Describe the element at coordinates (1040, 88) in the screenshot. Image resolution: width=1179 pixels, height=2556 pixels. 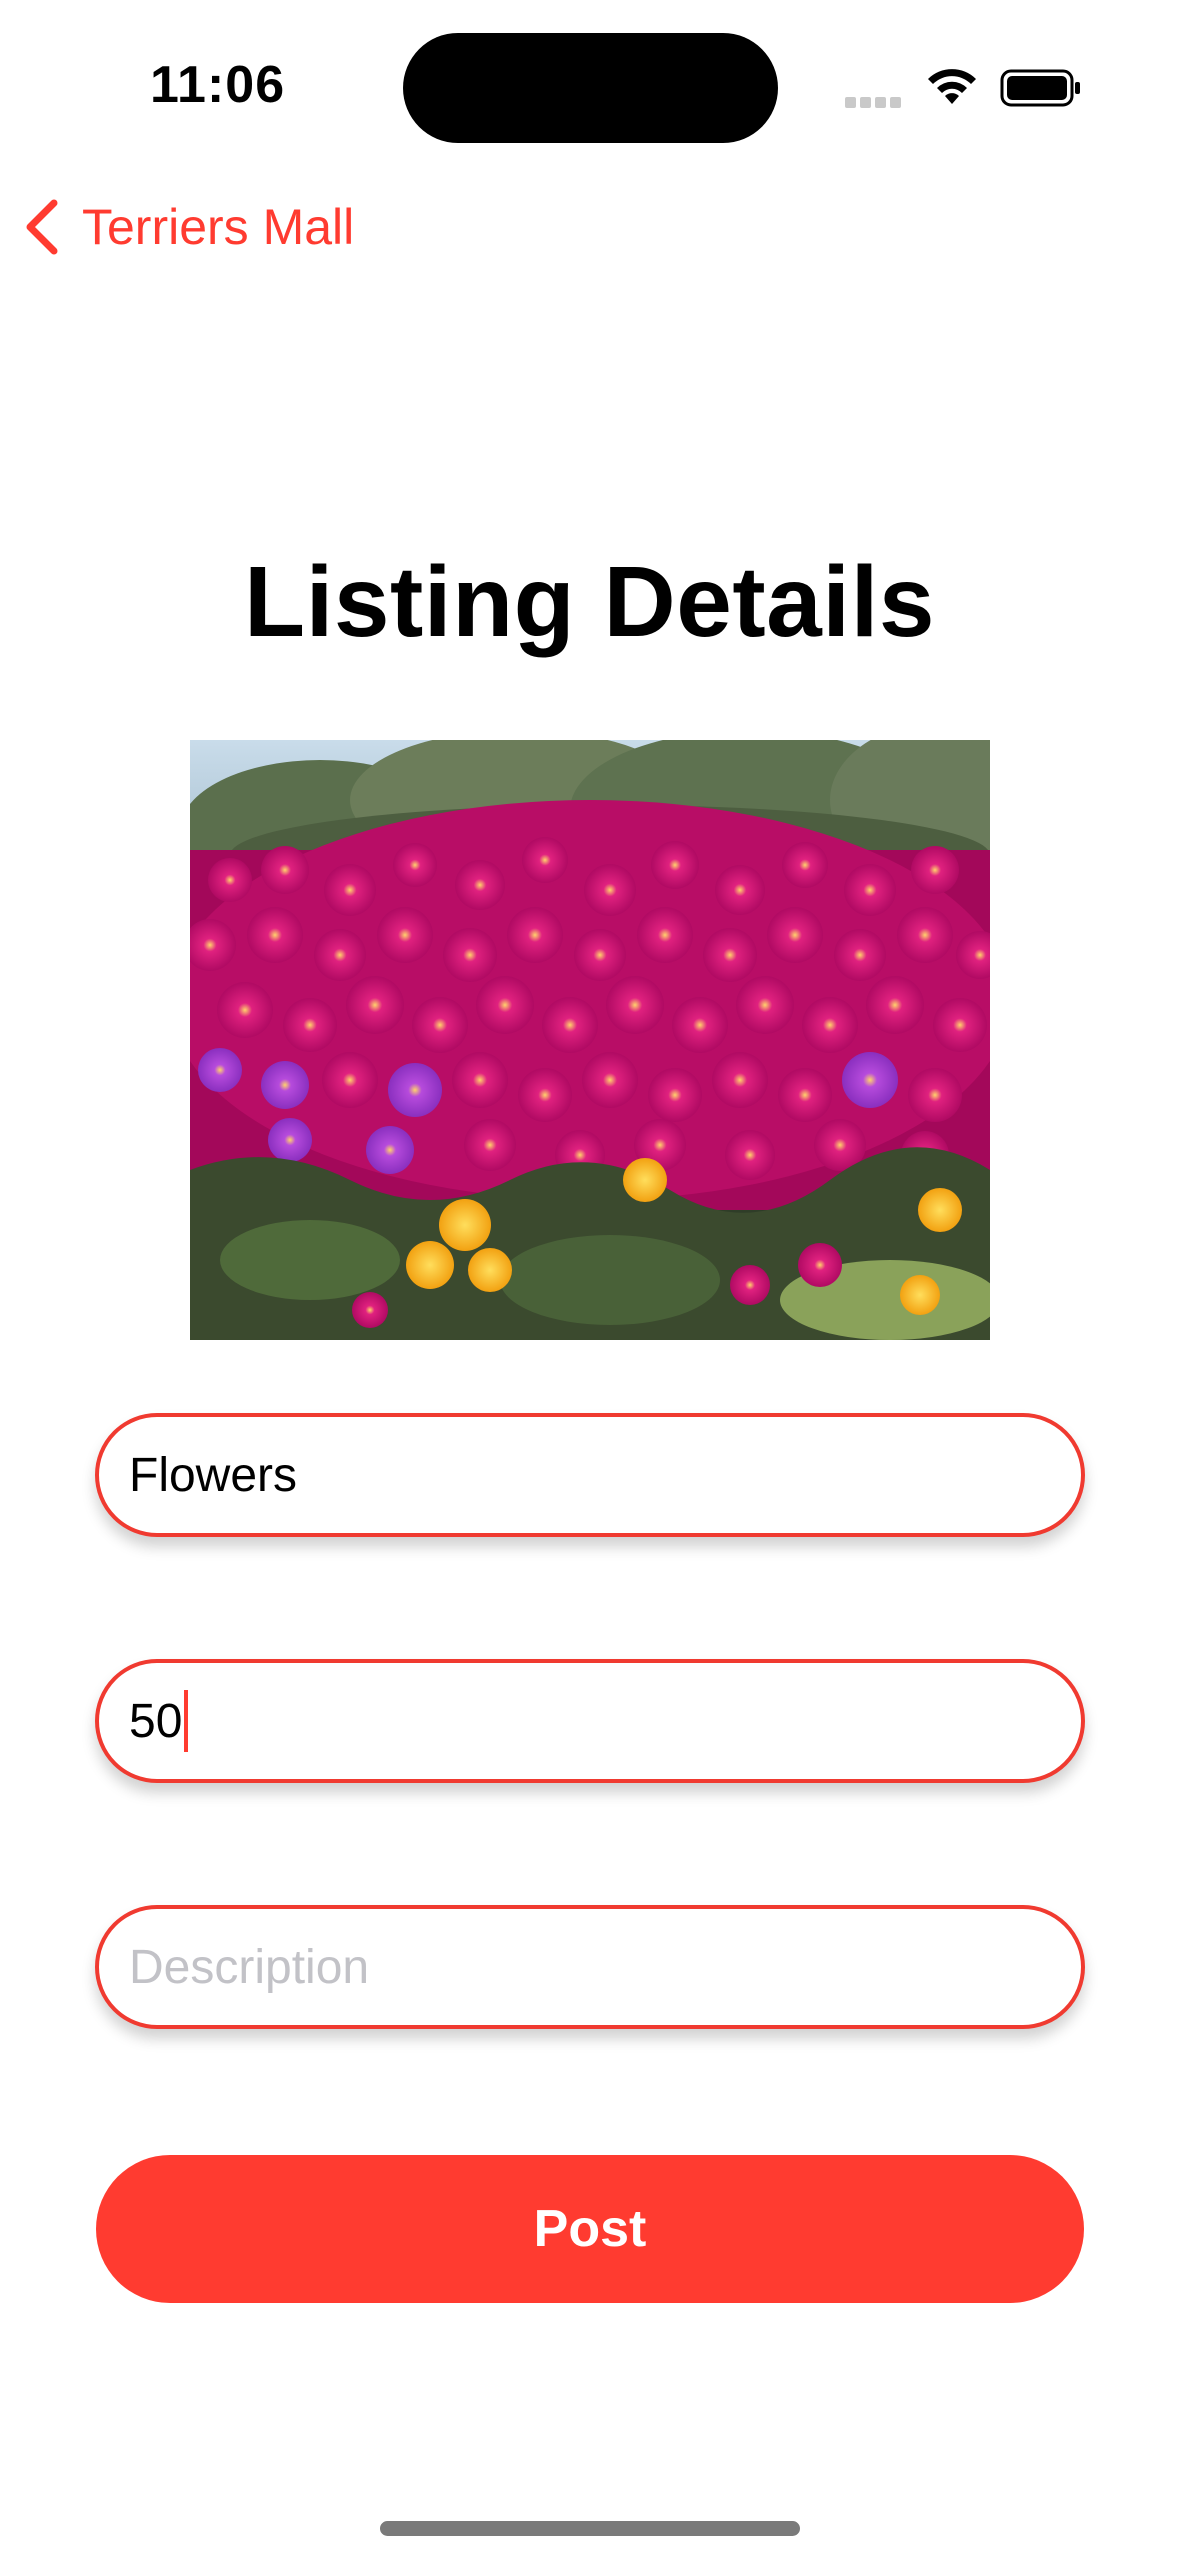
I see `battery-icon` at that location.